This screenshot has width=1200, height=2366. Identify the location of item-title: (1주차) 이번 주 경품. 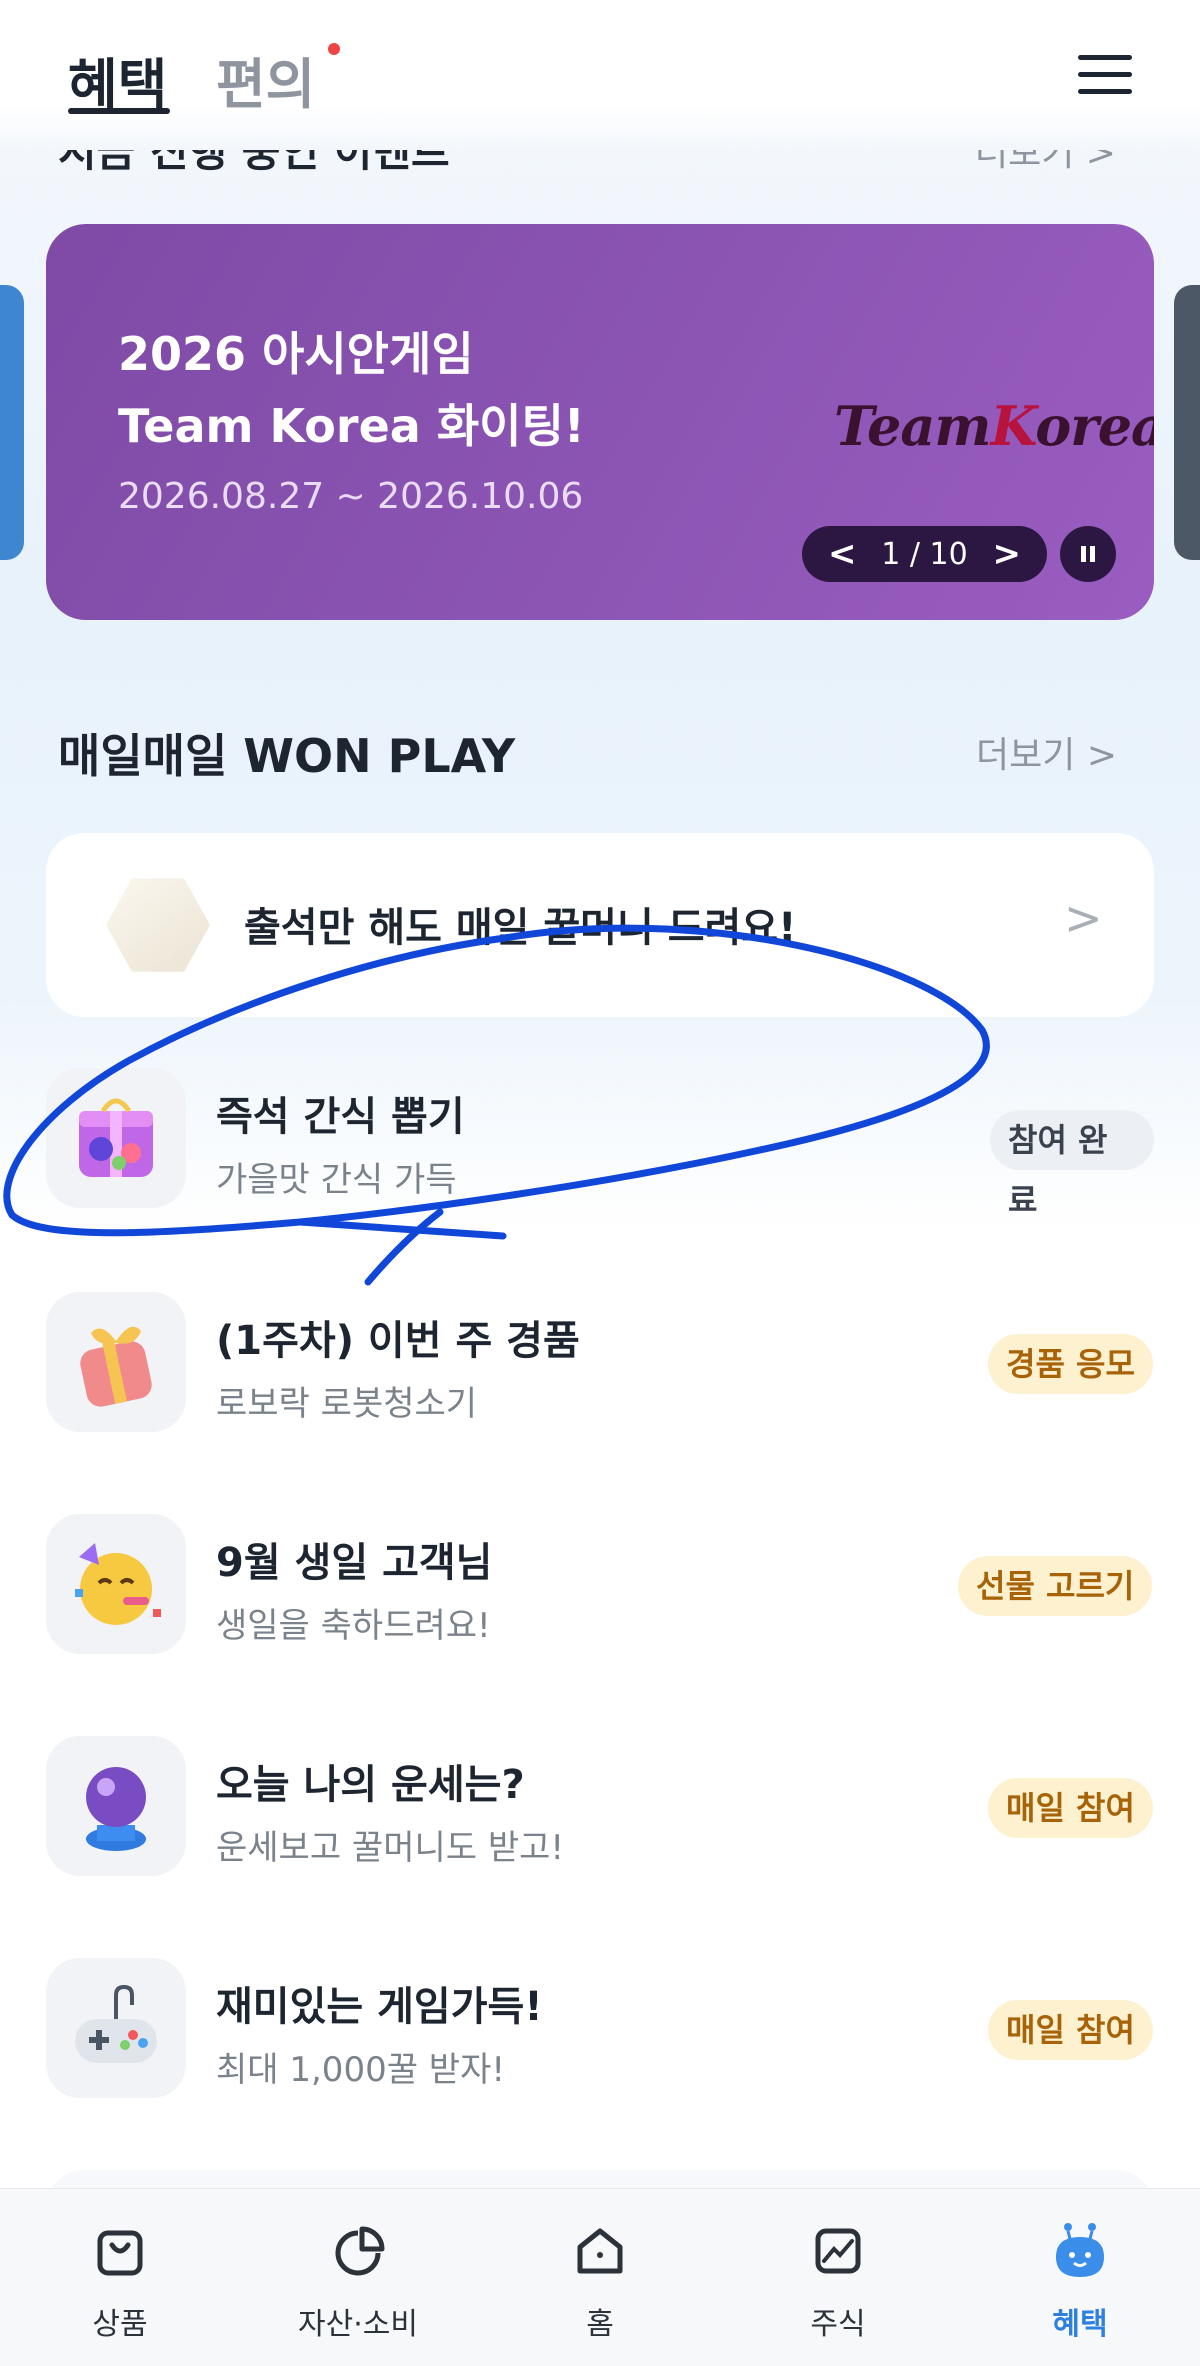
(398, 1341).